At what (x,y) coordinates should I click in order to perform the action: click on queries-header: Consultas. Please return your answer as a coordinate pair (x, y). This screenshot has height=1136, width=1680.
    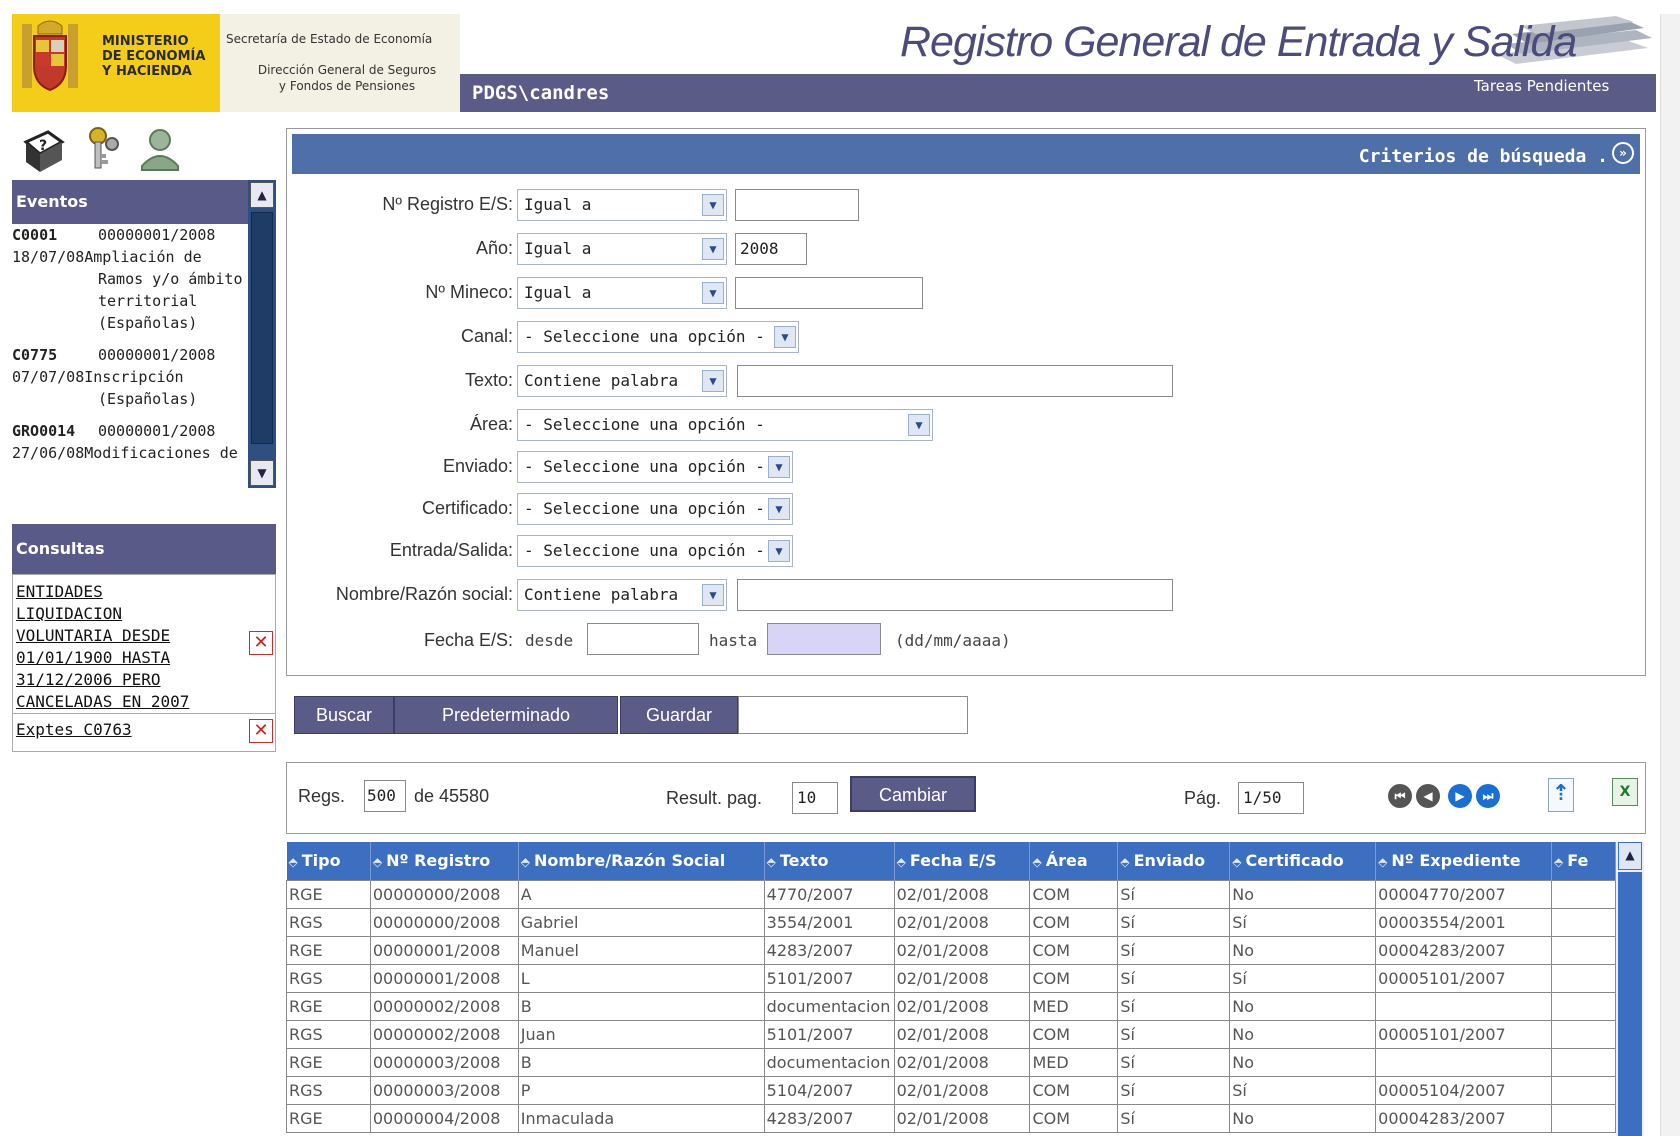
    Looking at the image, I should click on (144, 549).